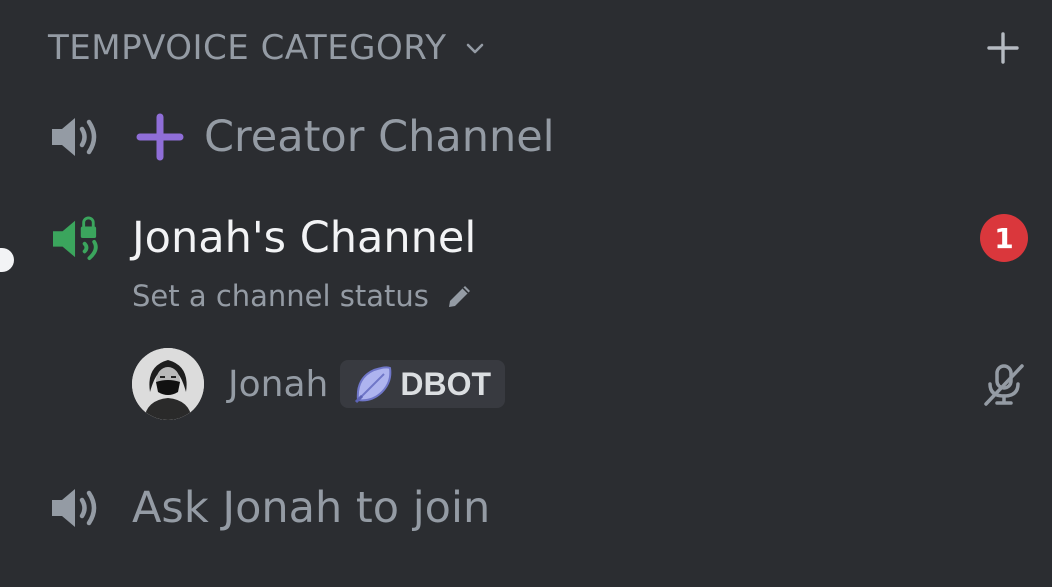 The height and width of the screenshot is (587, 1052). I want to click on voice-member-row: Jonah DBOT, so click(318, 384).